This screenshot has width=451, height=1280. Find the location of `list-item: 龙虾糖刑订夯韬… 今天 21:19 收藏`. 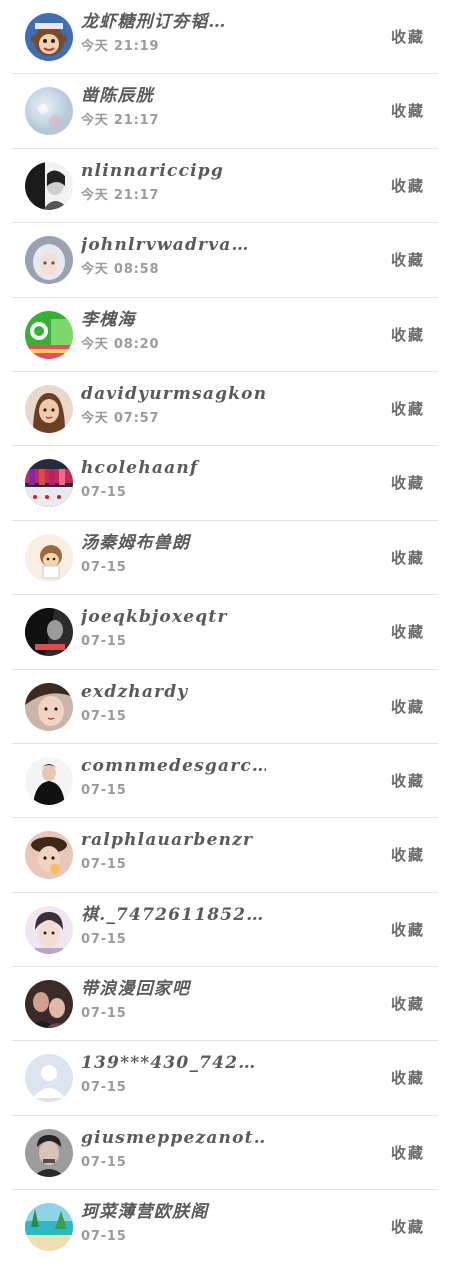

list-item: 龙虾糖刑订夯韬… 今天 21:19 收藏 is located at coordinates (225, 37).